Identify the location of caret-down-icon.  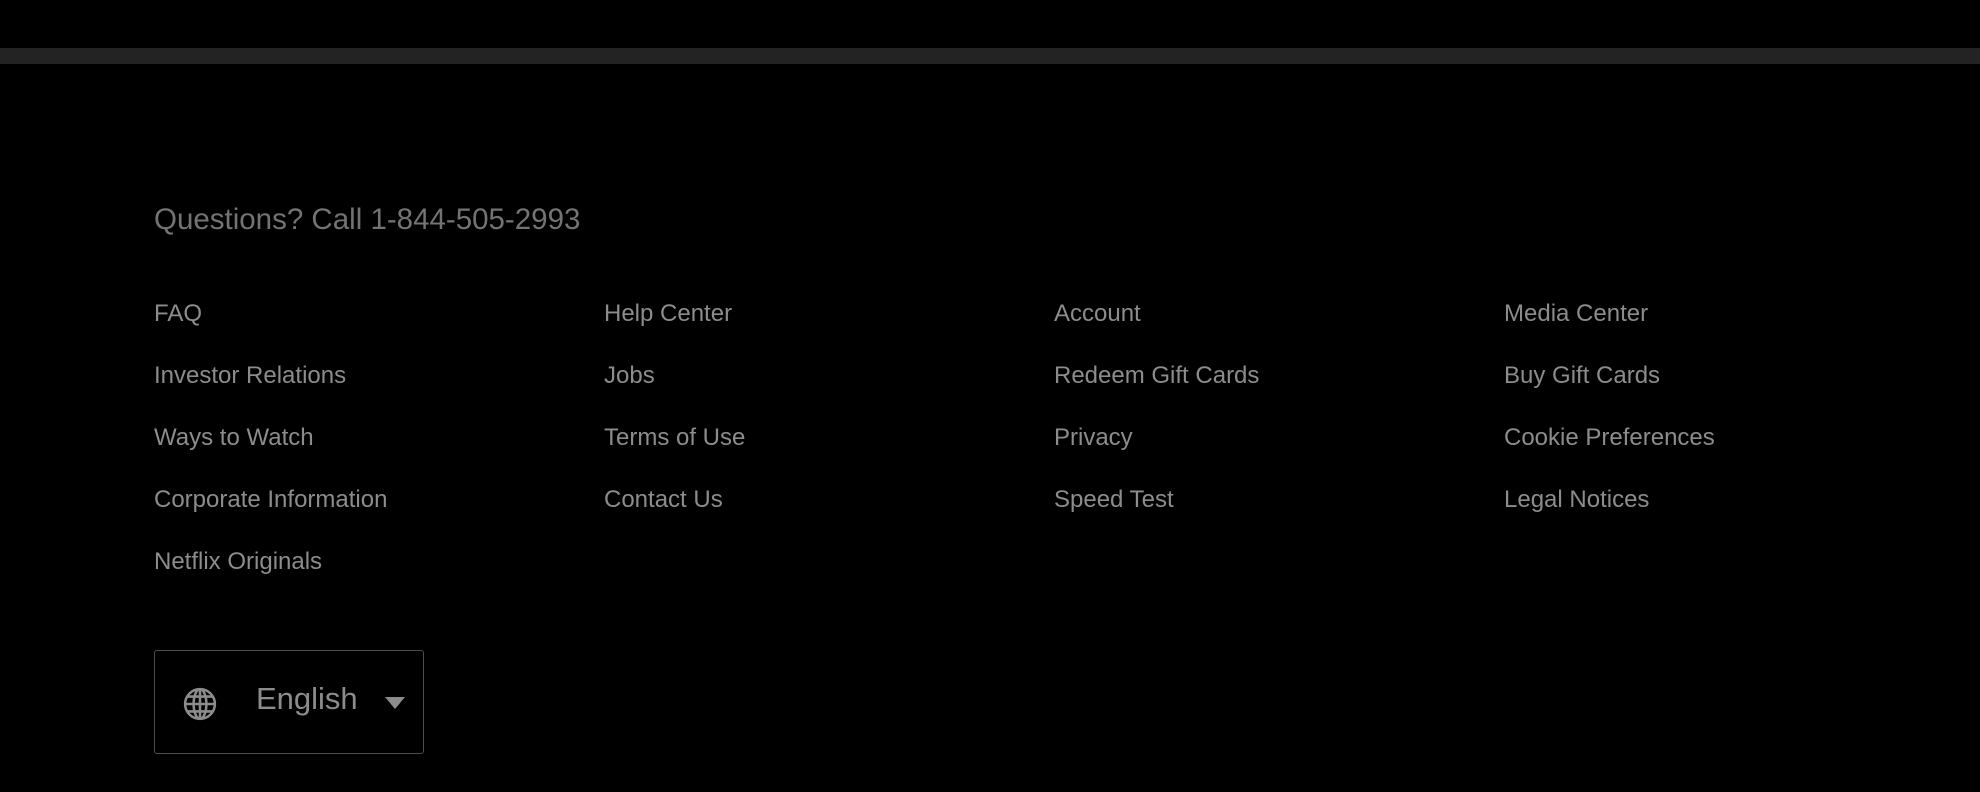
(395, 703).